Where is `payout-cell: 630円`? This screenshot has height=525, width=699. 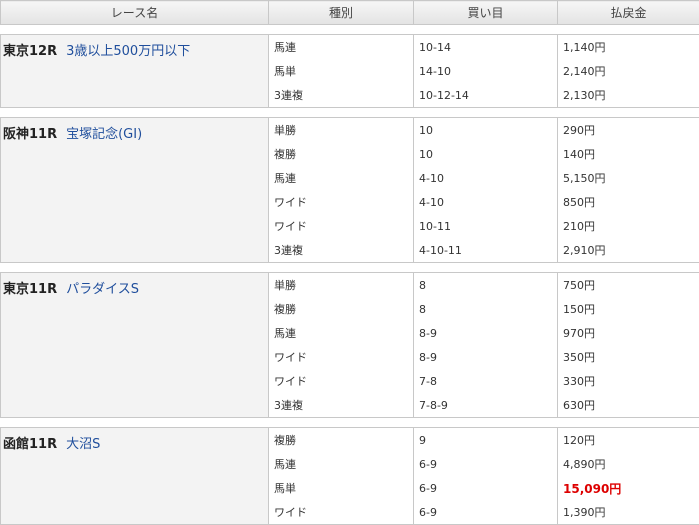 payout-cell: 630円 is located at coordinates (628, 405).